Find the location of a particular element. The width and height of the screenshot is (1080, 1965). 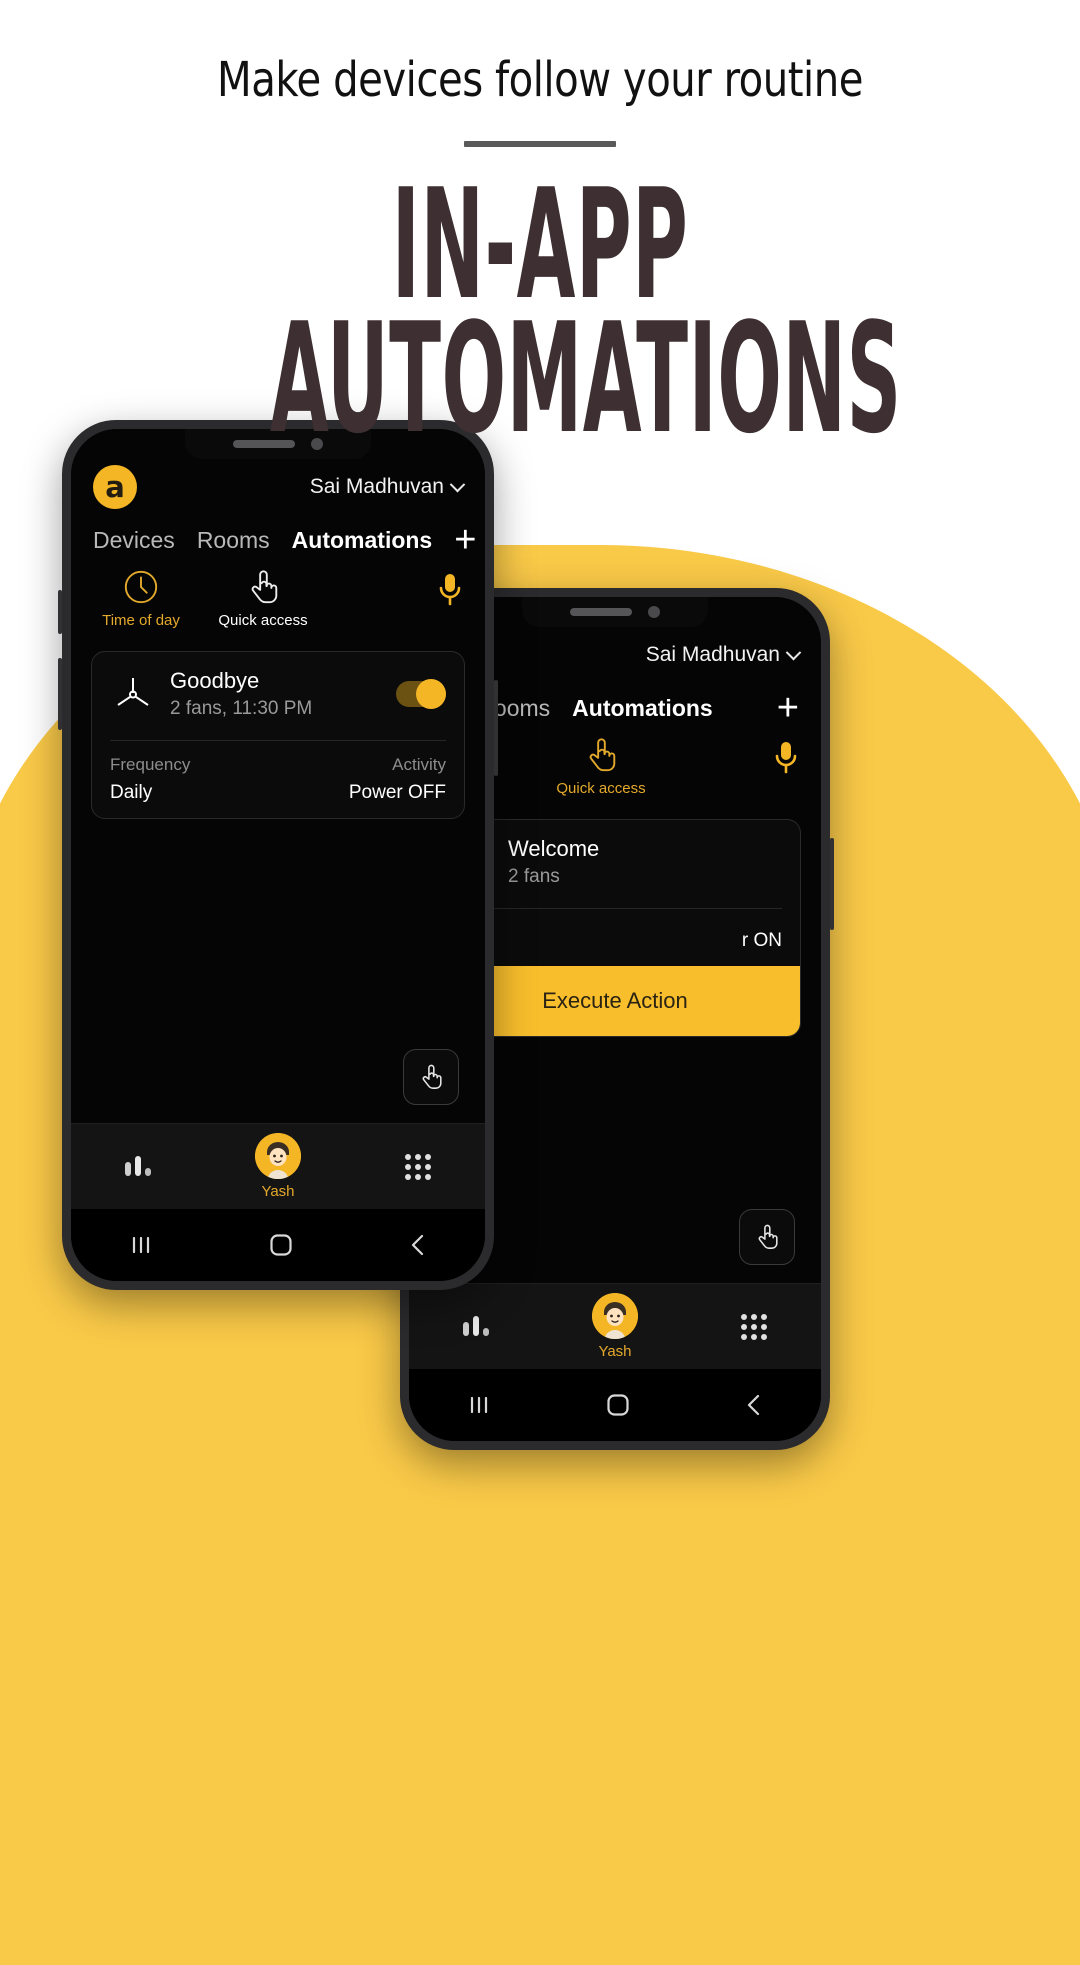

phone-notch is located at coordinates (615, 612).